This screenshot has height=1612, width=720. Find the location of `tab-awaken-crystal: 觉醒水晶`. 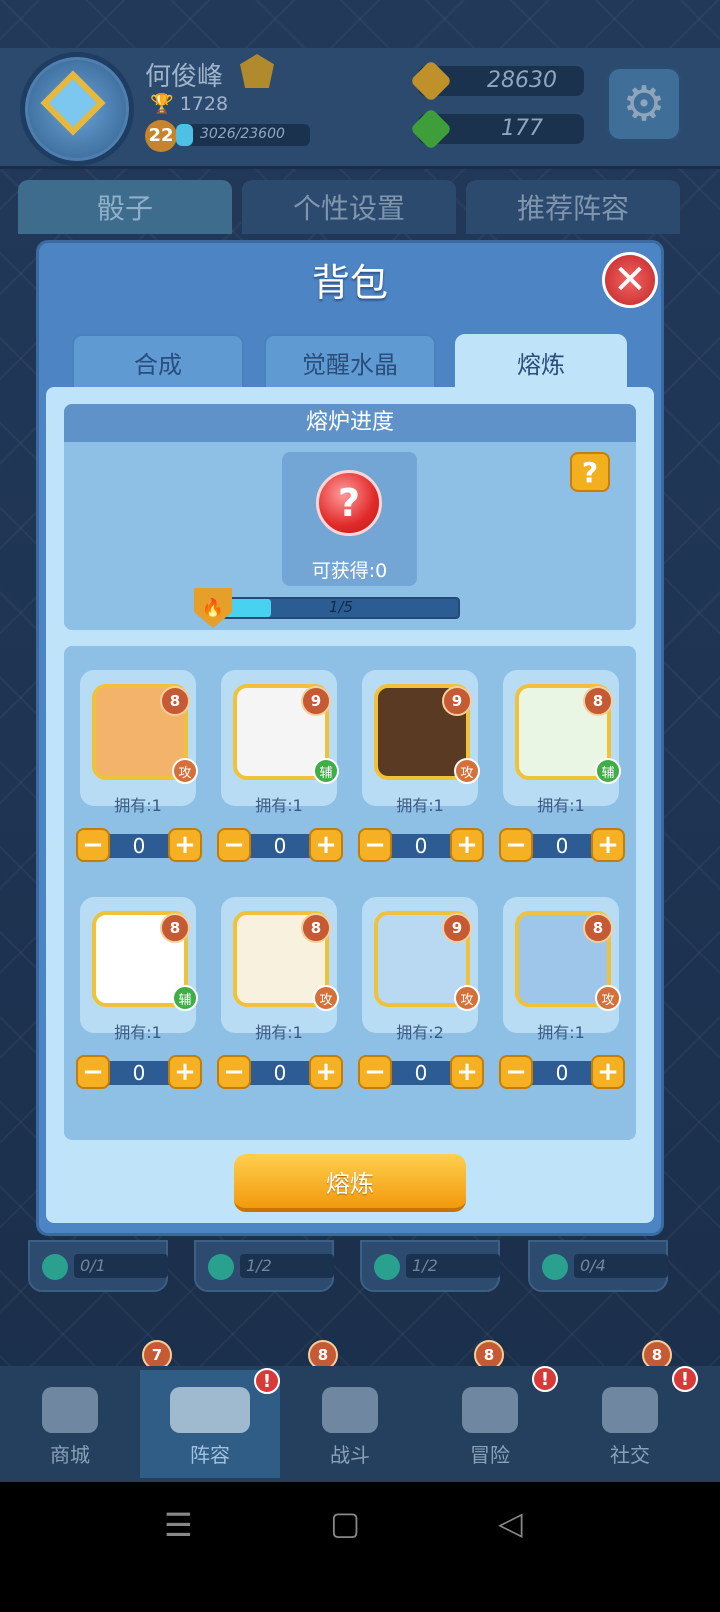

tab-awaken-crystal: 觉醒水晶 is located at coordinates (350, 362).